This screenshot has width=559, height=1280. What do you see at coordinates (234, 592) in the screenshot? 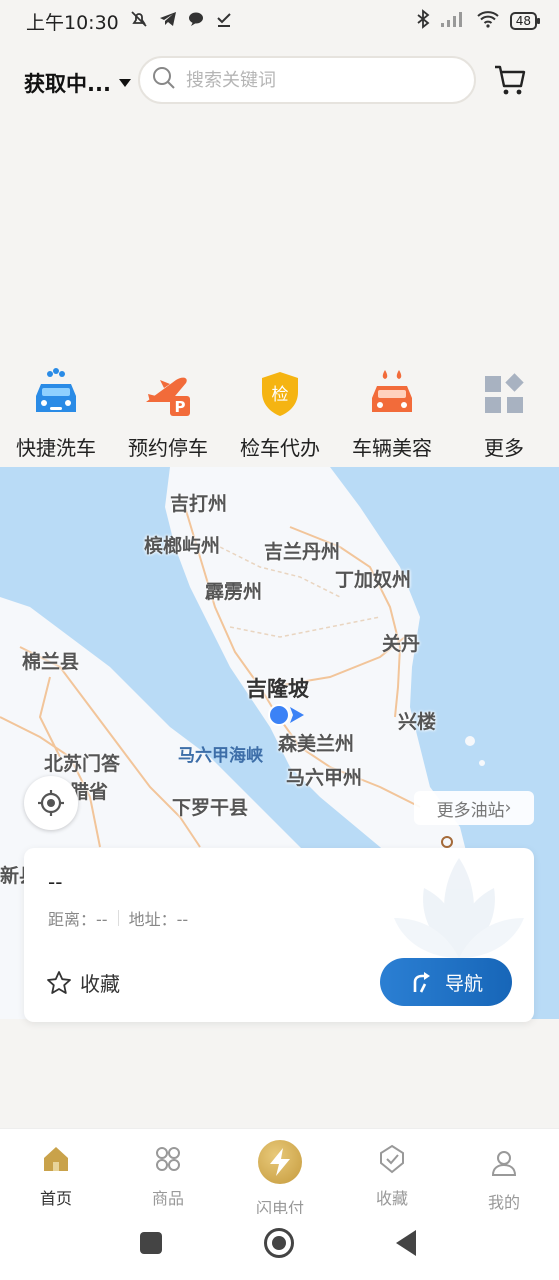
I see `map-label: 霹雳州` at bounding box center [234, 592].